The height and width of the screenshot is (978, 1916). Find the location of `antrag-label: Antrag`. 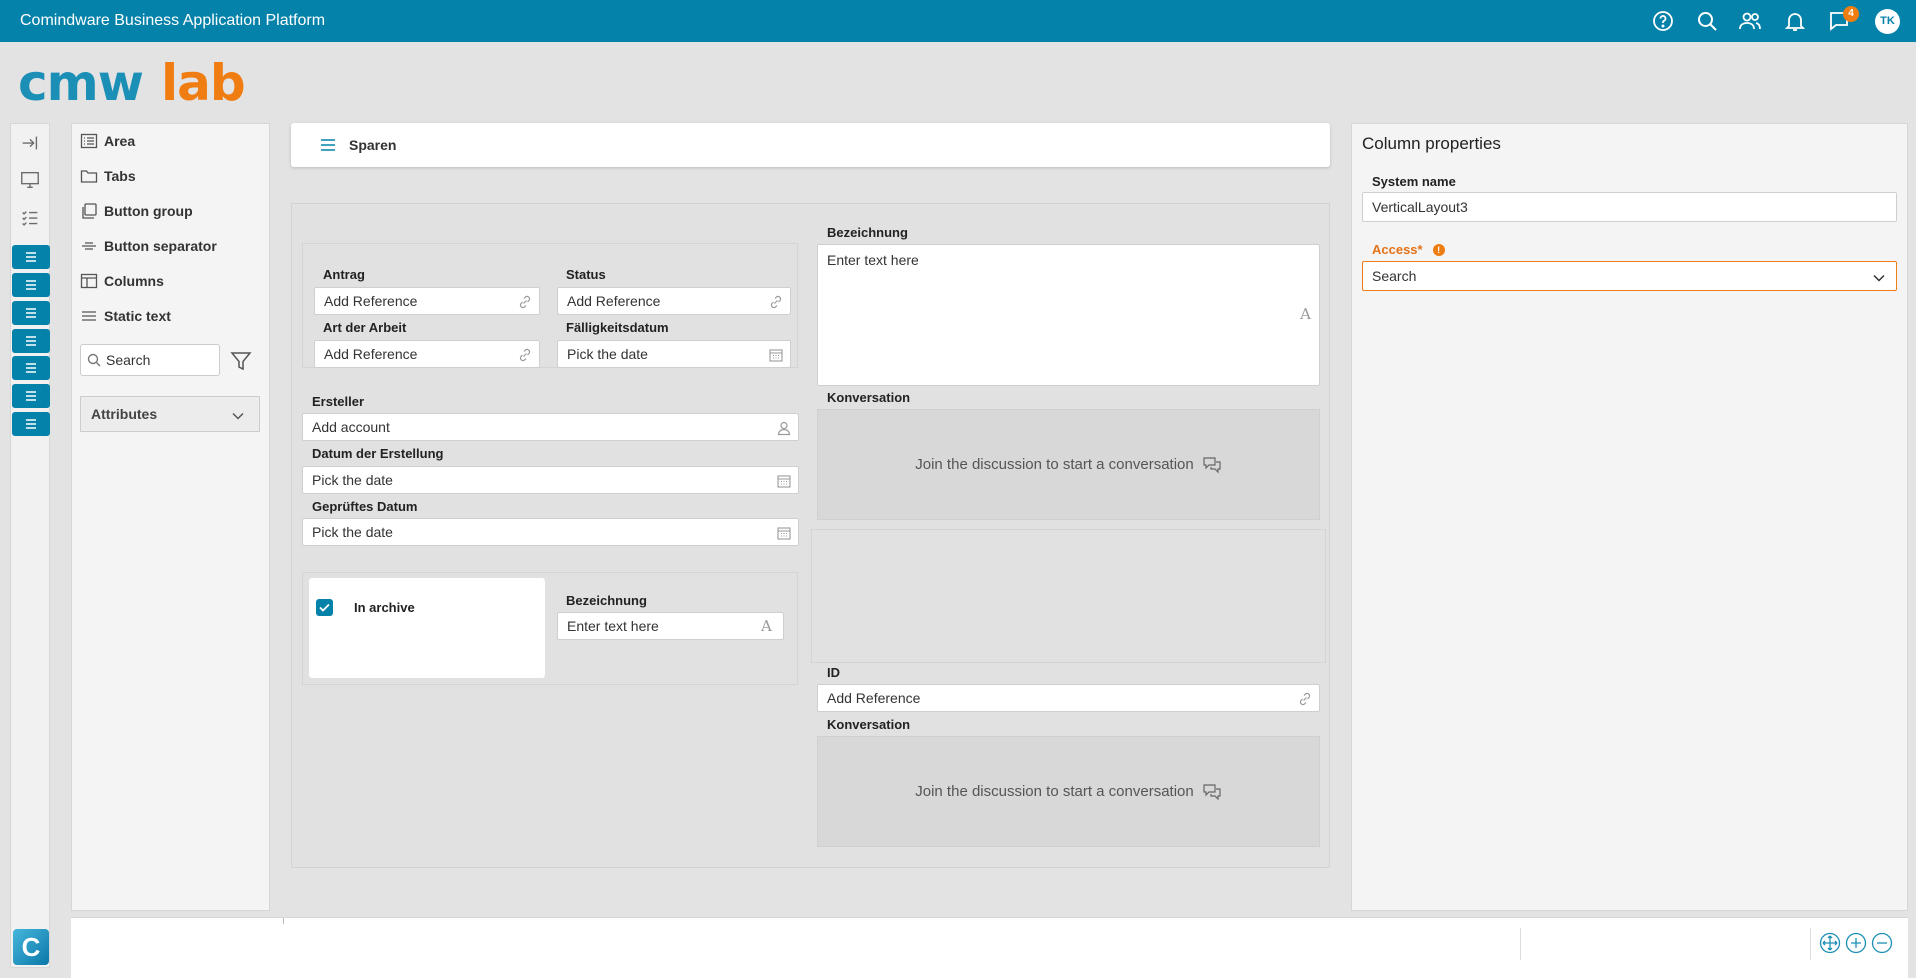

antrag-label: Antrag is located at coordinates (344, 274).